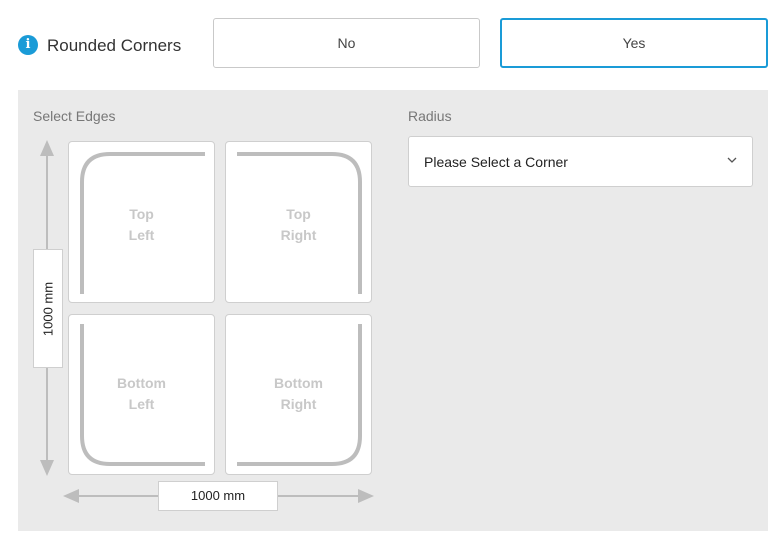 The width and height of the screenshot is (784, 540). What do you see at coordinates (732, 160) in the screenshot?
I see `chevron-down-icon` at bounding box center [732, 160].